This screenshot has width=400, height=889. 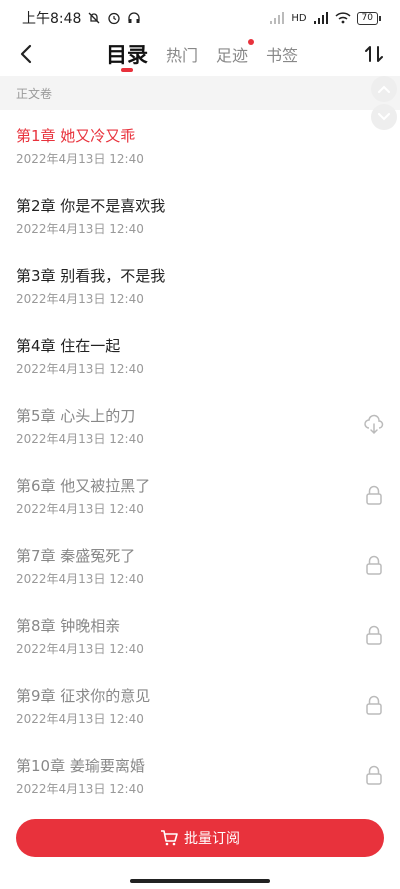 I want to click on chapter-item: 第6章 他又被拉黑了 2022年4月13日 12:40, so click(x=200, y=495).